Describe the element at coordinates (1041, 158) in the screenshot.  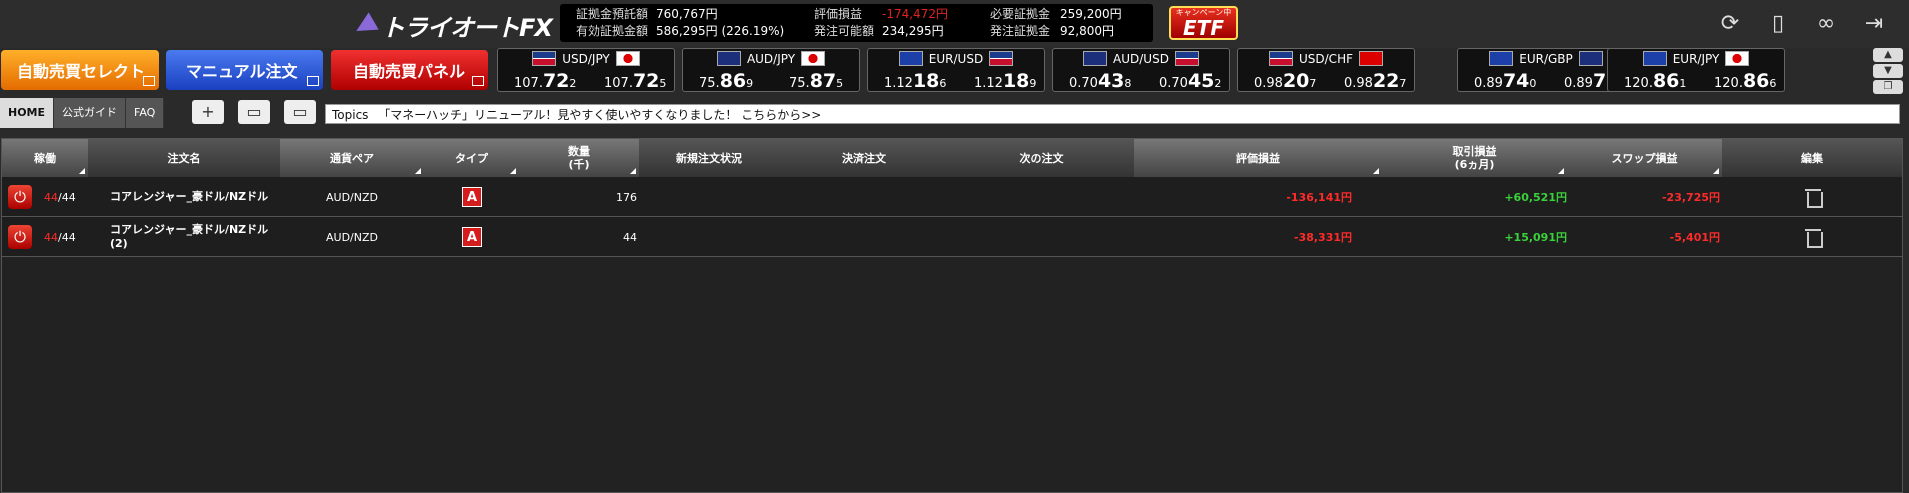
I see `col-next: 次の注文` at that location.